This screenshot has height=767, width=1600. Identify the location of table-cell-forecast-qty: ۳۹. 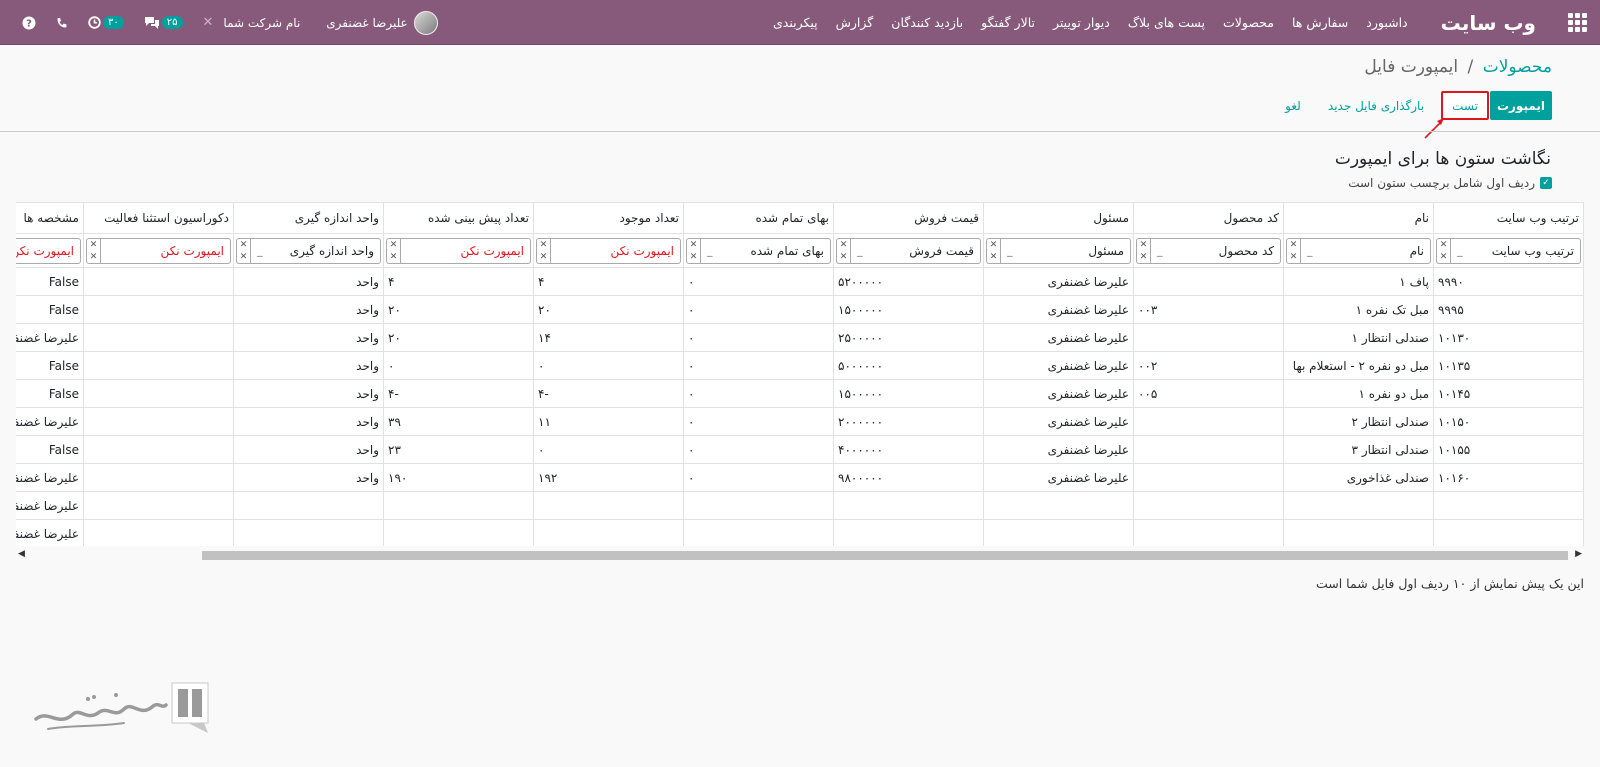
(458, 421).